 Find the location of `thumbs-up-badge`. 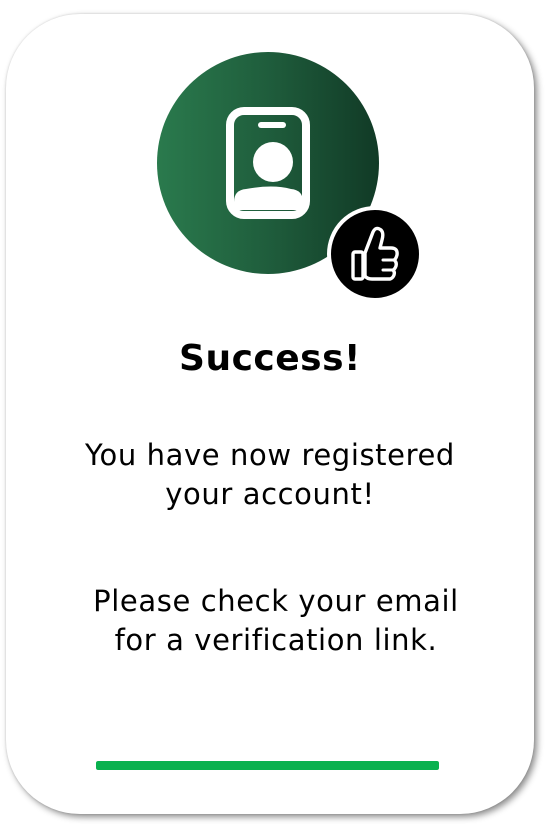

thumbs-up-badge is located at coordinates (375, 254).